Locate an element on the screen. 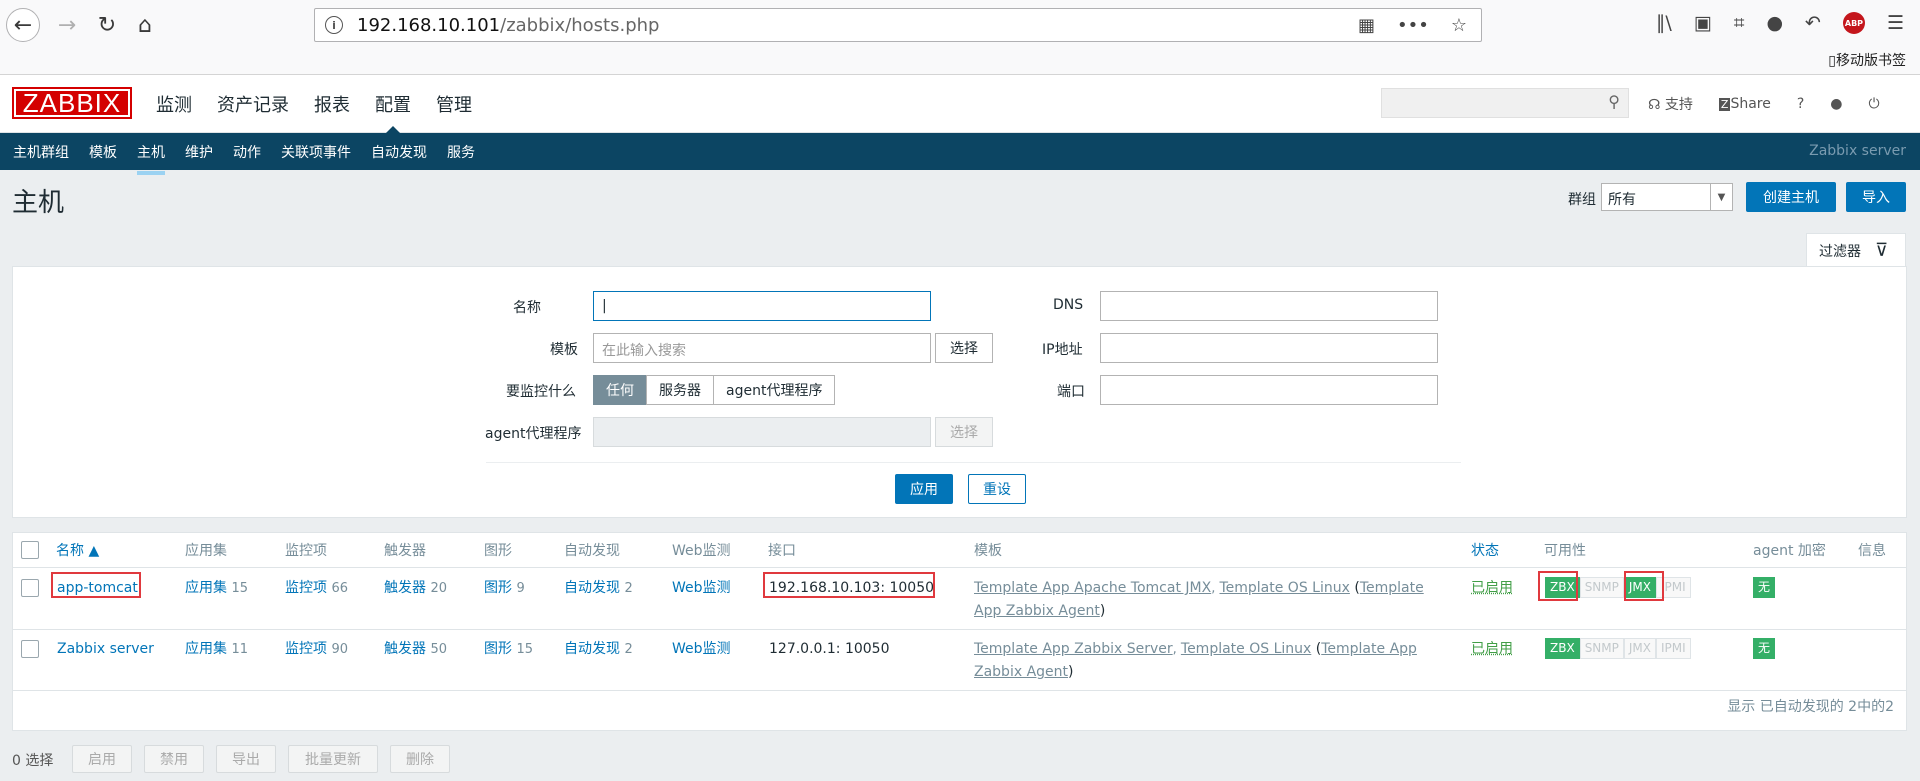 The width and height of the screenshot is (1920, 781). apply-button: 应用 is located at coordinates (924, 489).